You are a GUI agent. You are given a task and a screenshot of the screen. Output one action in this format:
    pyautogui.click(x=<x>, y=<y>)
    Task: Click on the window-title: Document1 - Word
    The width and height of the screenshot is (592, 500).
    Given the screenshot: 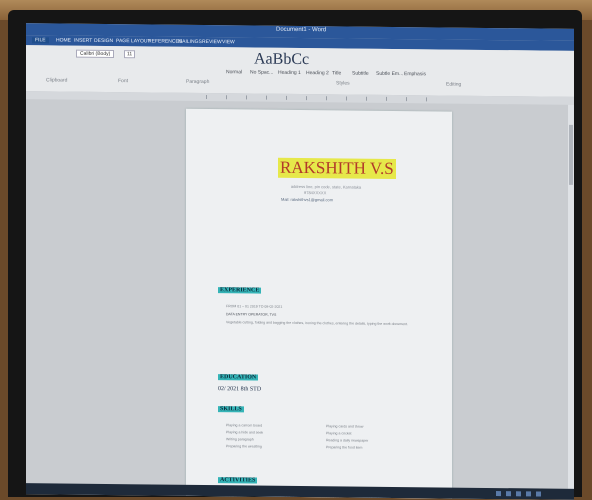 What is the action you would take?
    pyautogui.click(x=301, y=30)
    